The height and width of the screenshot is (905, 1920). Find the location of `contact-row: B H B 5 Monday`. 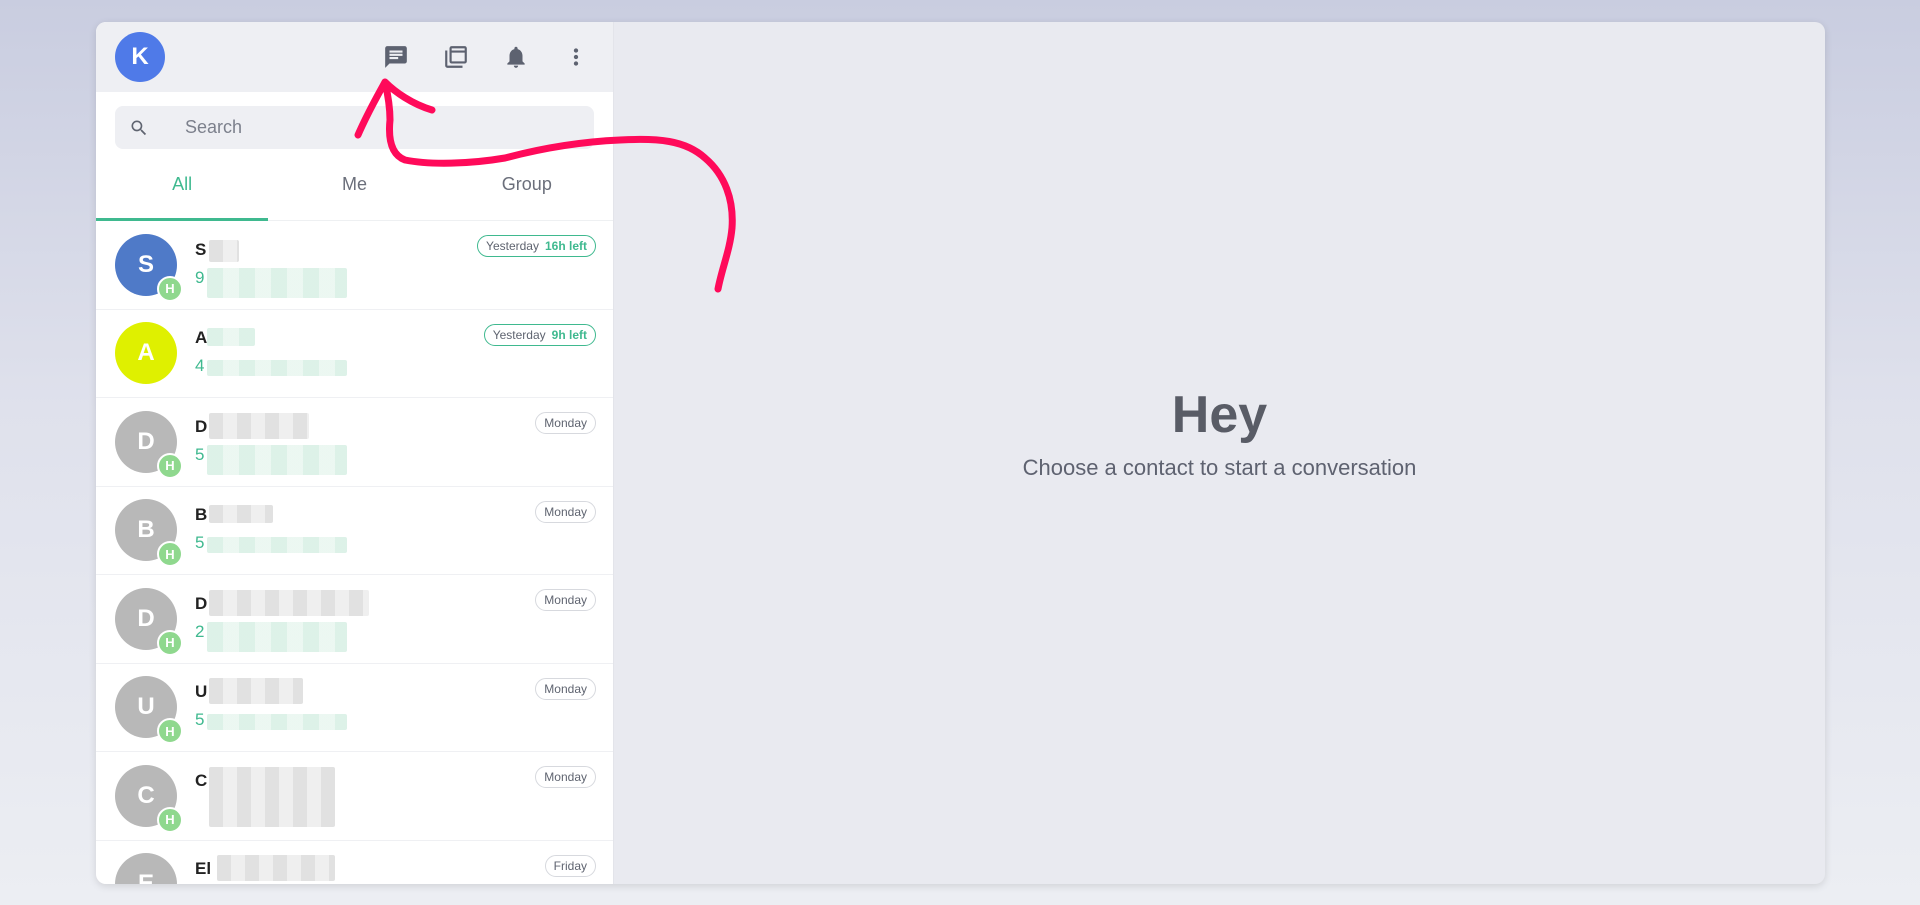

contact-row: B H B 5 Monday is located at coordinates (354, 531).